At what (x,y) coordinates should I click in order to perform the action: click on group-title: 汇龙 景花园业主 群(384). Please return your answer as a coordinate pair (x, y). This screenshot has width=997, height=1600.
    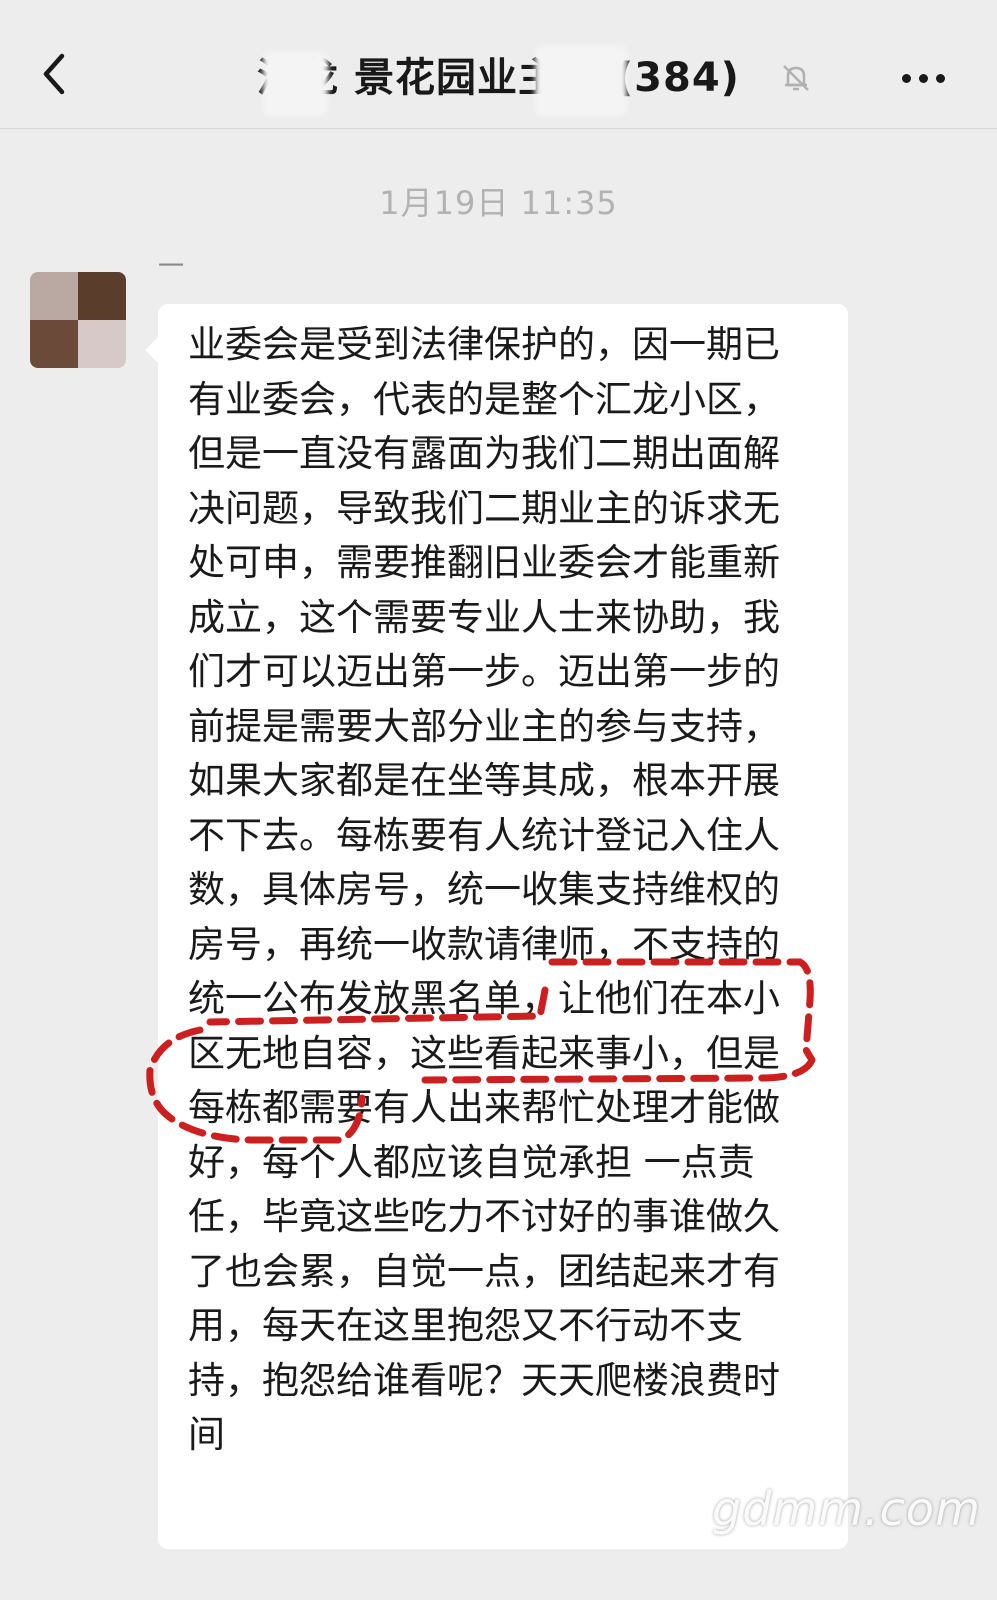
    Looking at the image, I should click on (498, 78).